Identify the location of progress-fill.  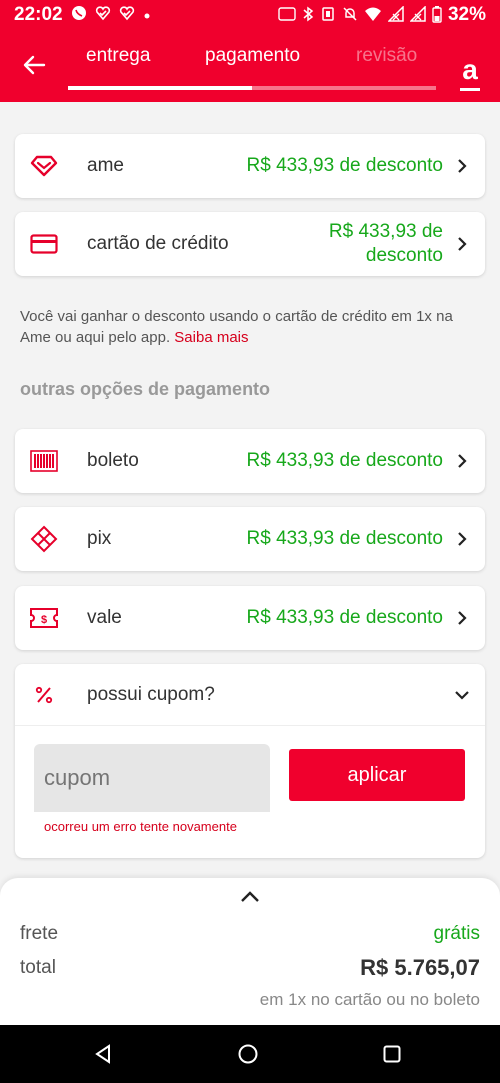
(160, 88).